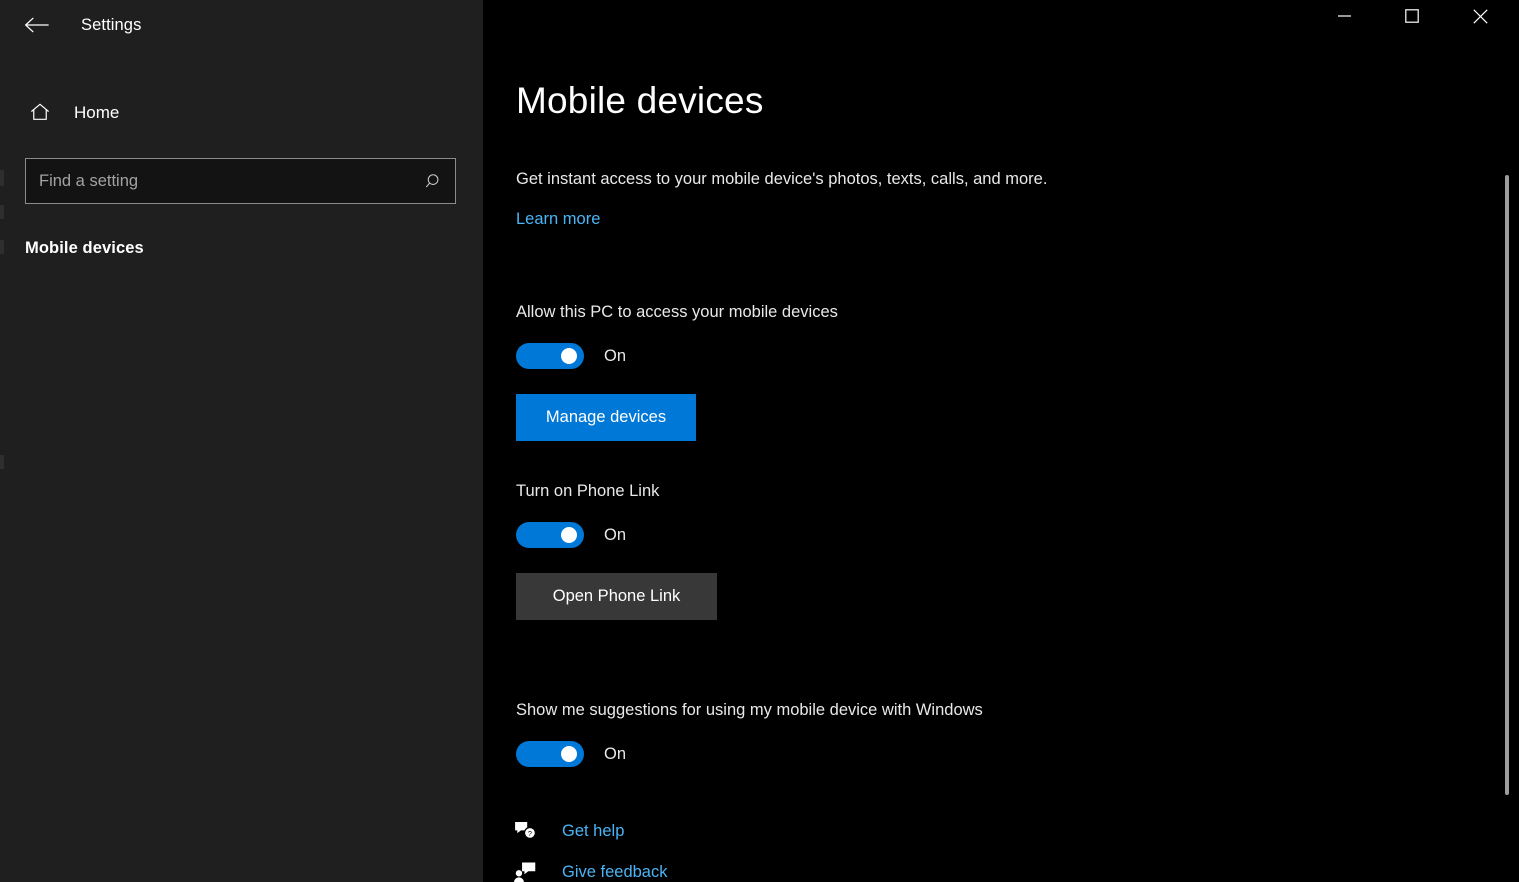  What do you see at coordinates (434, 181) in the screenshot?
I see `search-icon` at bounding box center [434, 181].